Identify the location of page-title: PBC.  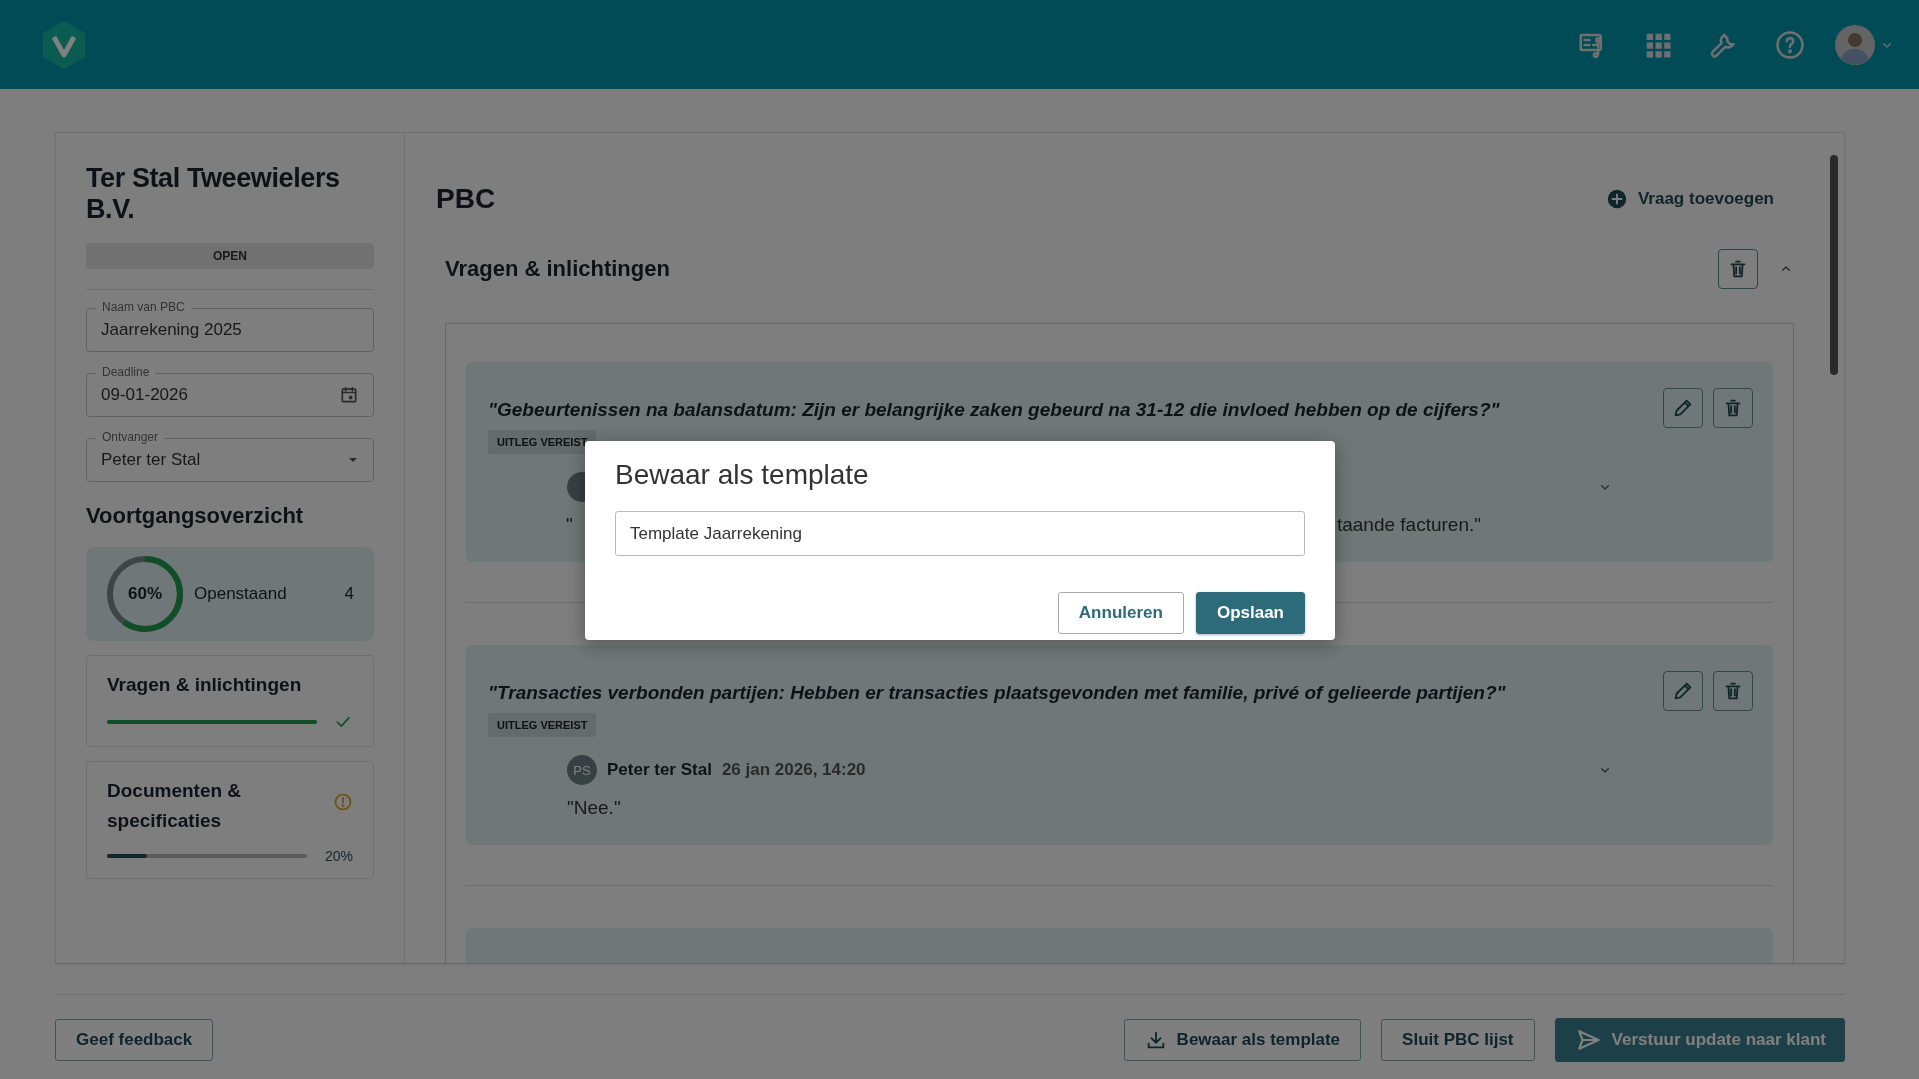
(466, 199).